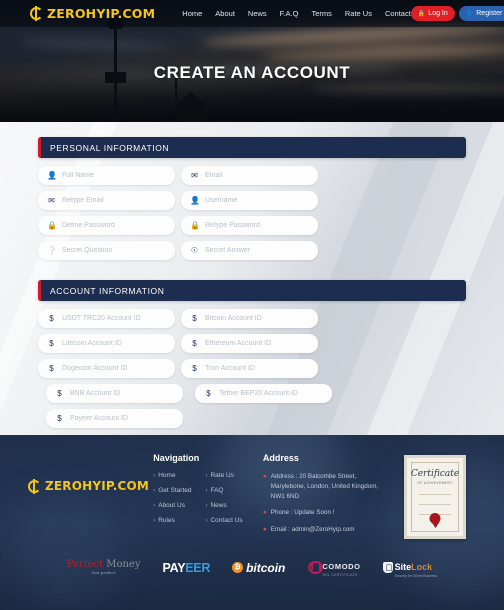  What do you see at coordinates (101, 318) in the screenshot?
I see `usdt-trc20-placeholder: USDT TRC20 Account ID` at bounding box center [101, 318].